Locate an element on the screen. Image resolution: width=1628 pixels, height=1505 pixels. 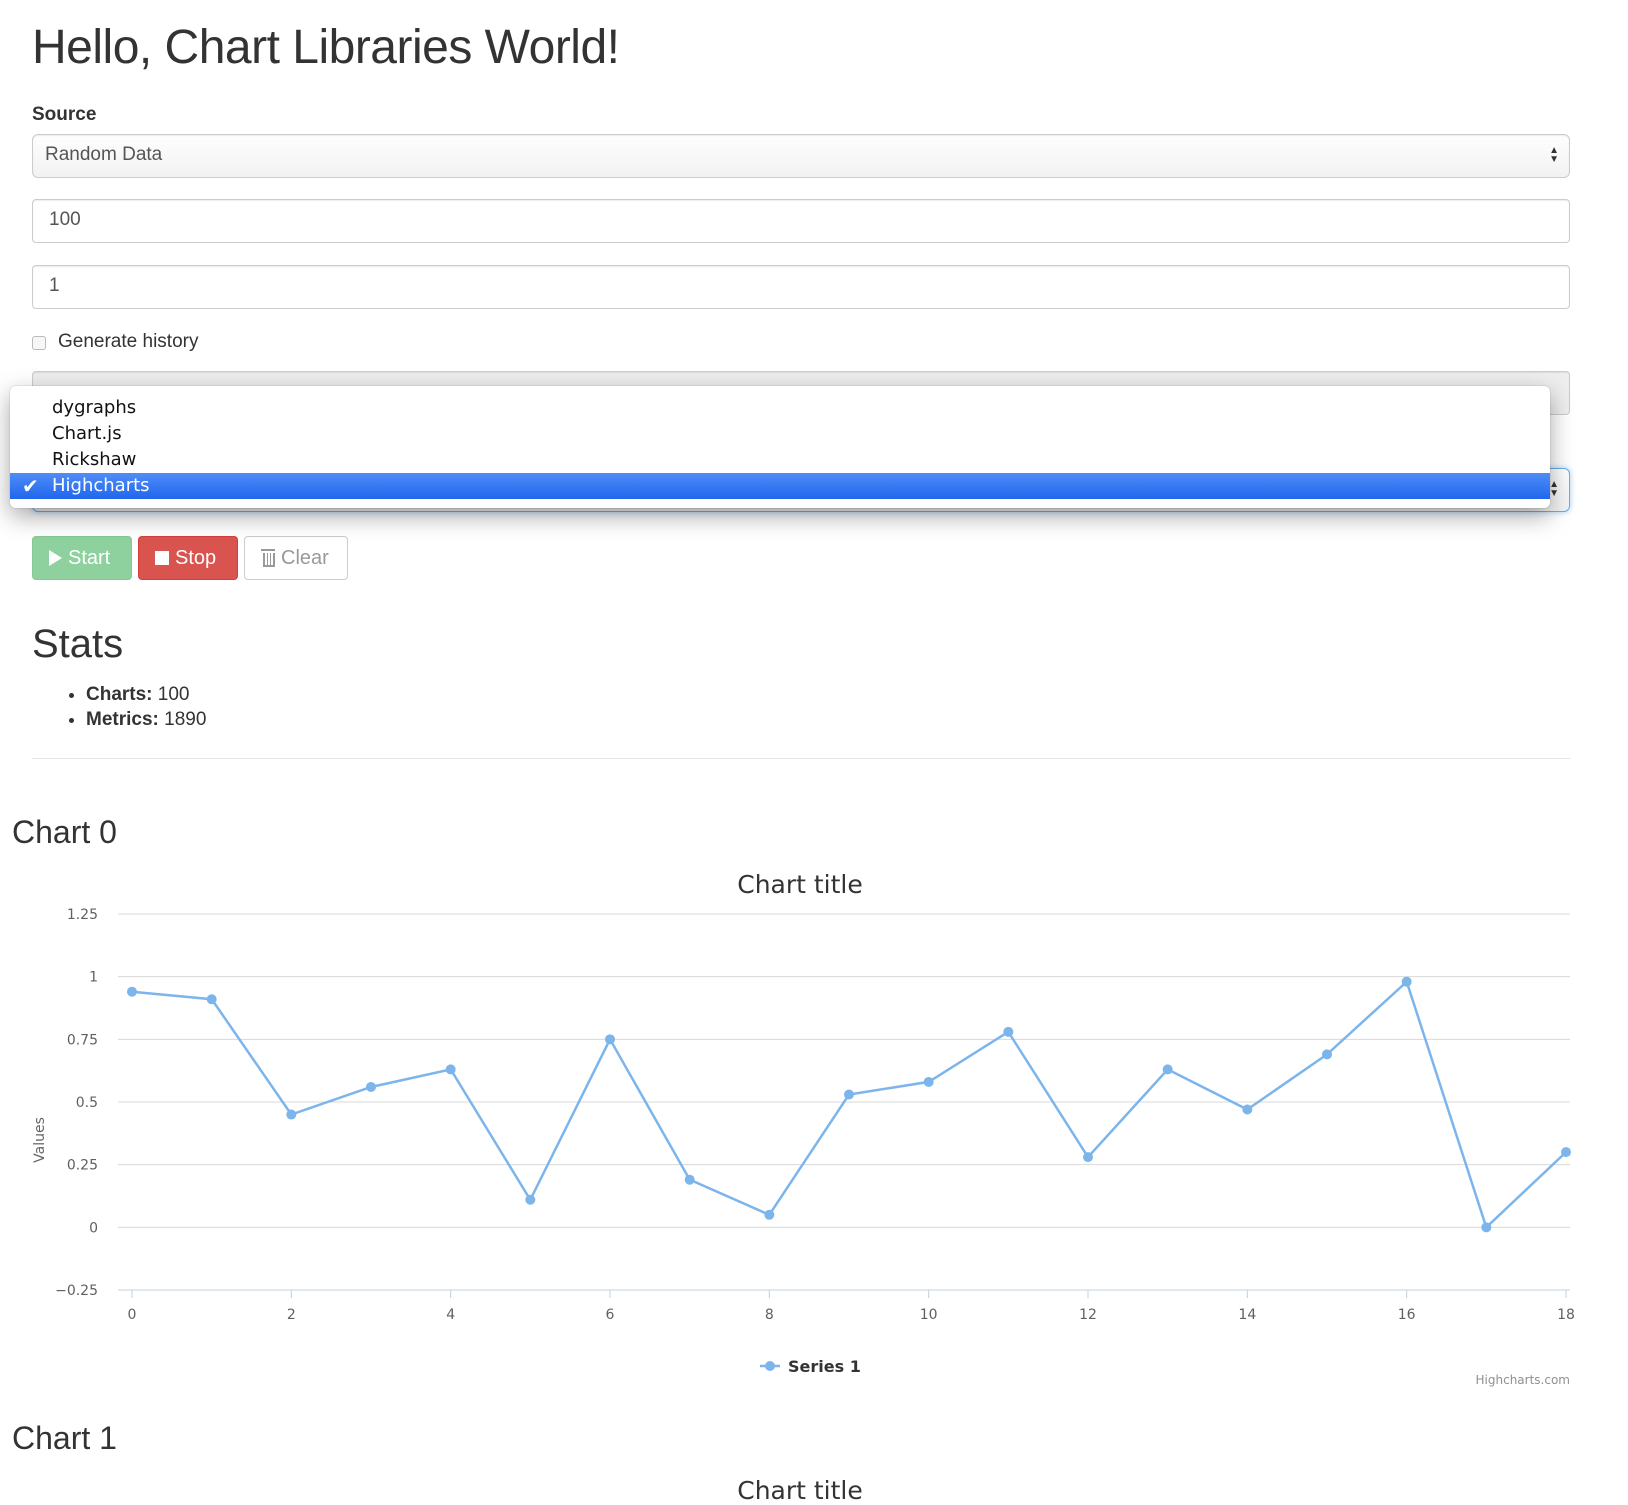
stop-button: Stop is located at coordinates (188, 558).